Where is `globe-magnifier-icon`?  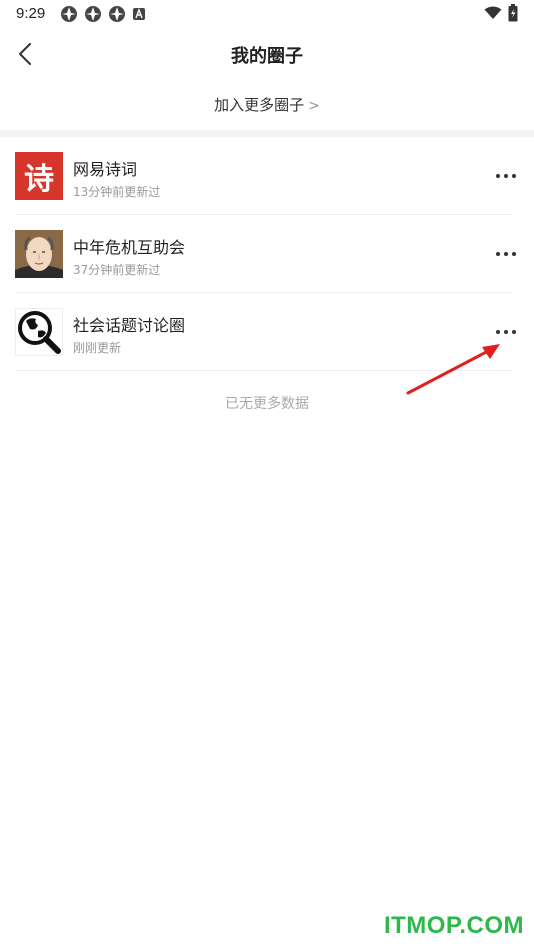
globe-magnifier-icon is located at coordinates (39, 332).